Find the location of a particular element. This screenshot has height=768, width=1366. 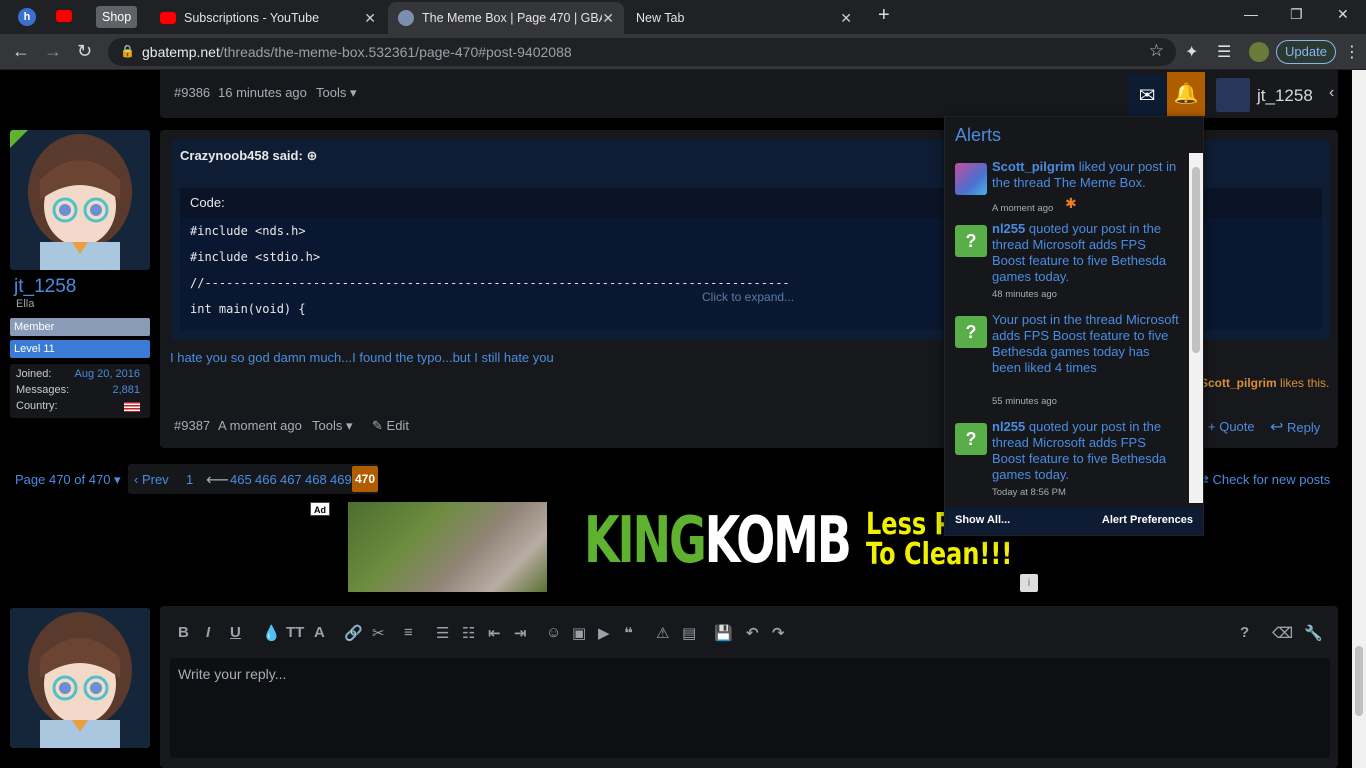

numbered-list-icon: ☷ is located at coordinates (468, 633).